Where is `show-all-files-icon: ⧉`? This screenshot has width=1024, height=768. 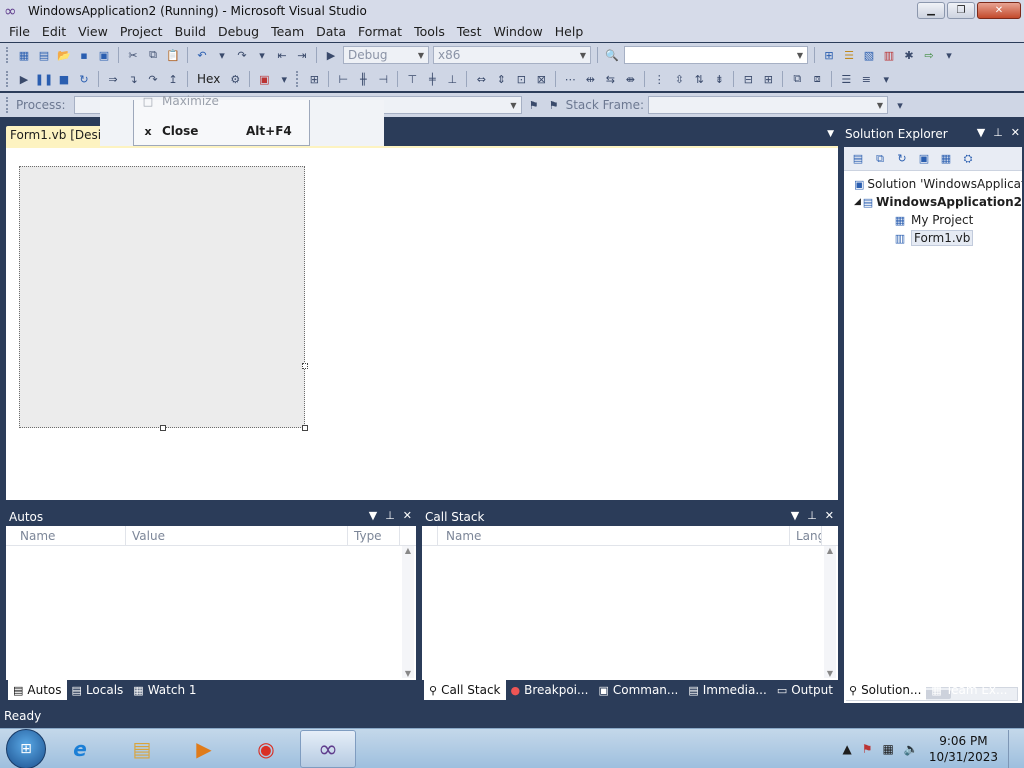
show-all-files-icon: ⧉ is located at coordinates (880, 159).